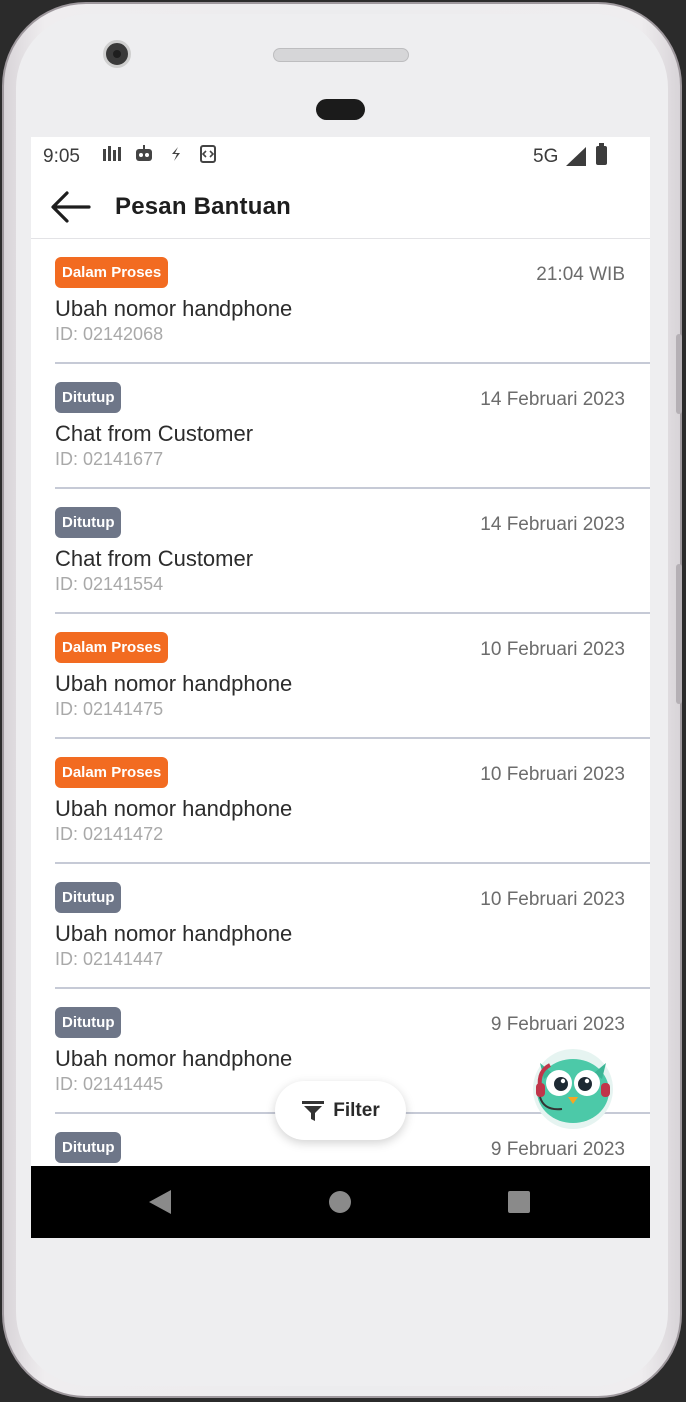 The width and height of the screenshot is (686, 1402). What do you see at coordinates (109, 584) in the screenshot?
I see `ticket-id: ID: 02141554` at bounding box center [109, 584].